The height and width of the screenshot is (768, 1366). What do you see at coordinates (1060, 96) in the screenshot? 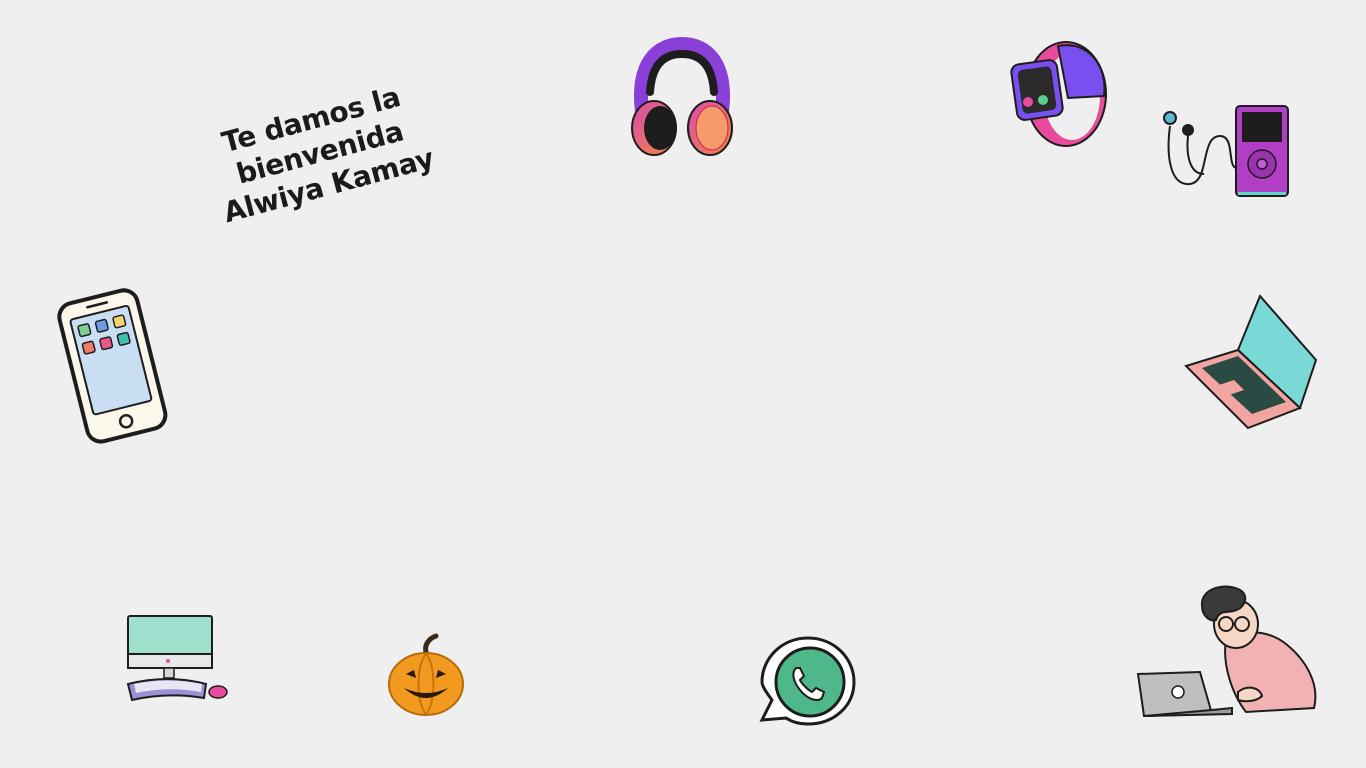
I see `smartwatch-icon` at bounding box center [1060, 96].